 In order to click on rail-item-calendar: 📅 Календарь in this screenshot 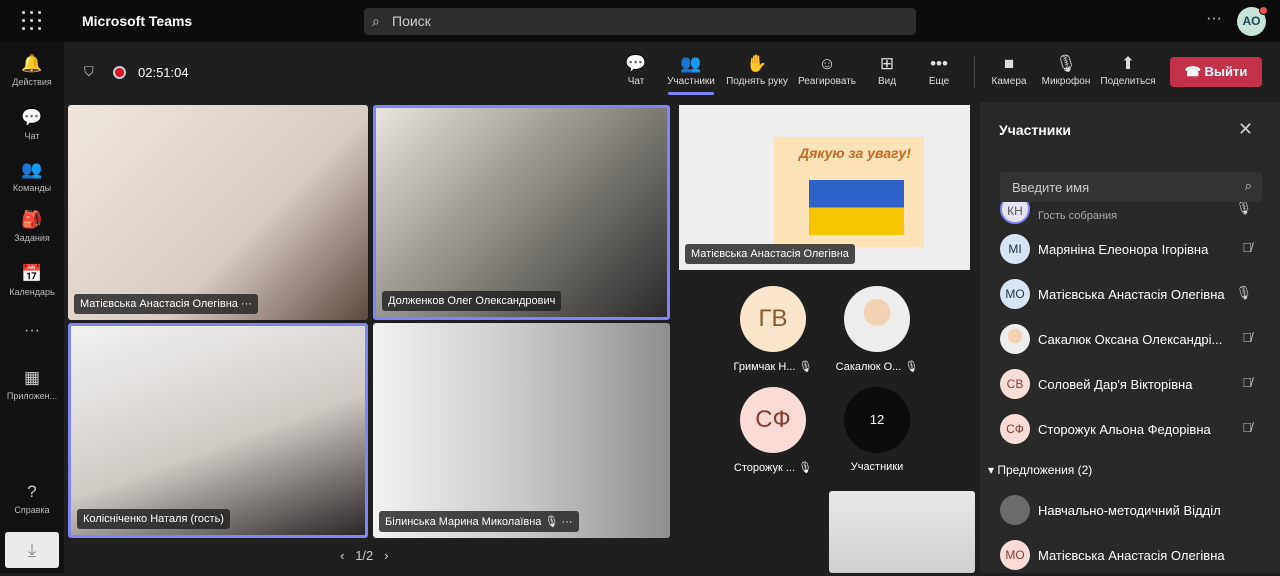, I will do `click(32, 280)`.